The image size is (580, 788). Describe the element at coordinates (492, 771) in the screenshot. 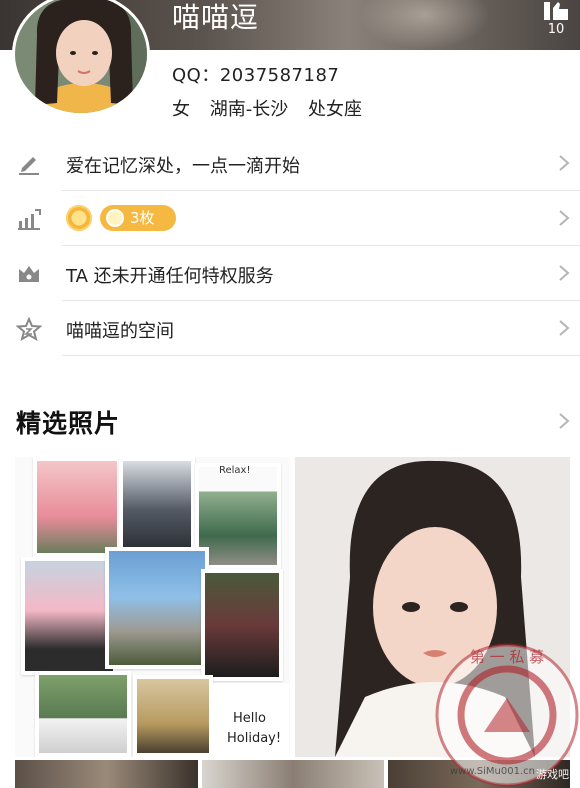

I see `watermark-url: www.SiMu001.cn` at that location.